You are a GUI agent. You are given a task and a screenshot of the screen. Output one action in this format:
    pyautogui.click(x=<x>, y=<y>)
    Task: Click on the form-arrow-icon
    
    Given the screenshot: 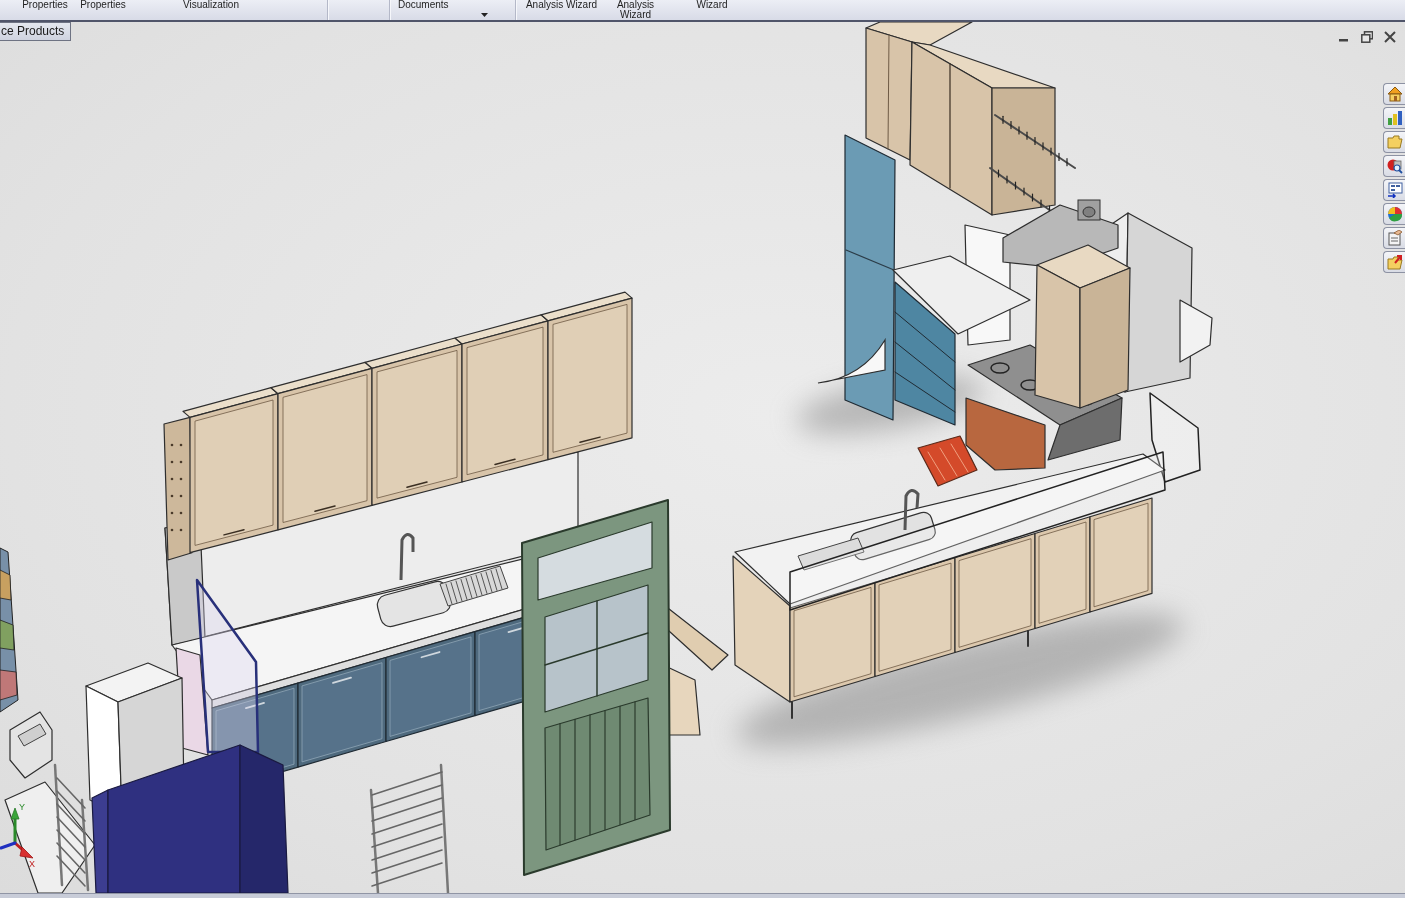 What is the action you would take?
    pyautogui.click(x=1394, y=190)
    